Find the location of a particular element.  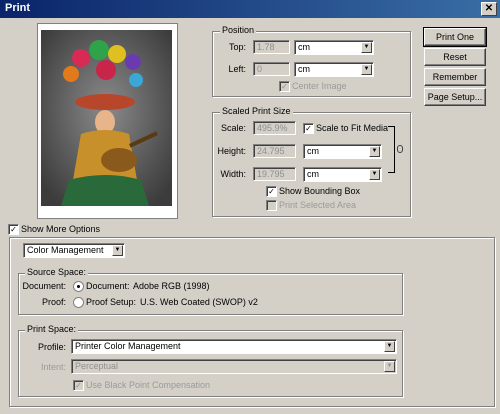

output-mode-select: Color Management ▼ is located at coordinates (74, 250).